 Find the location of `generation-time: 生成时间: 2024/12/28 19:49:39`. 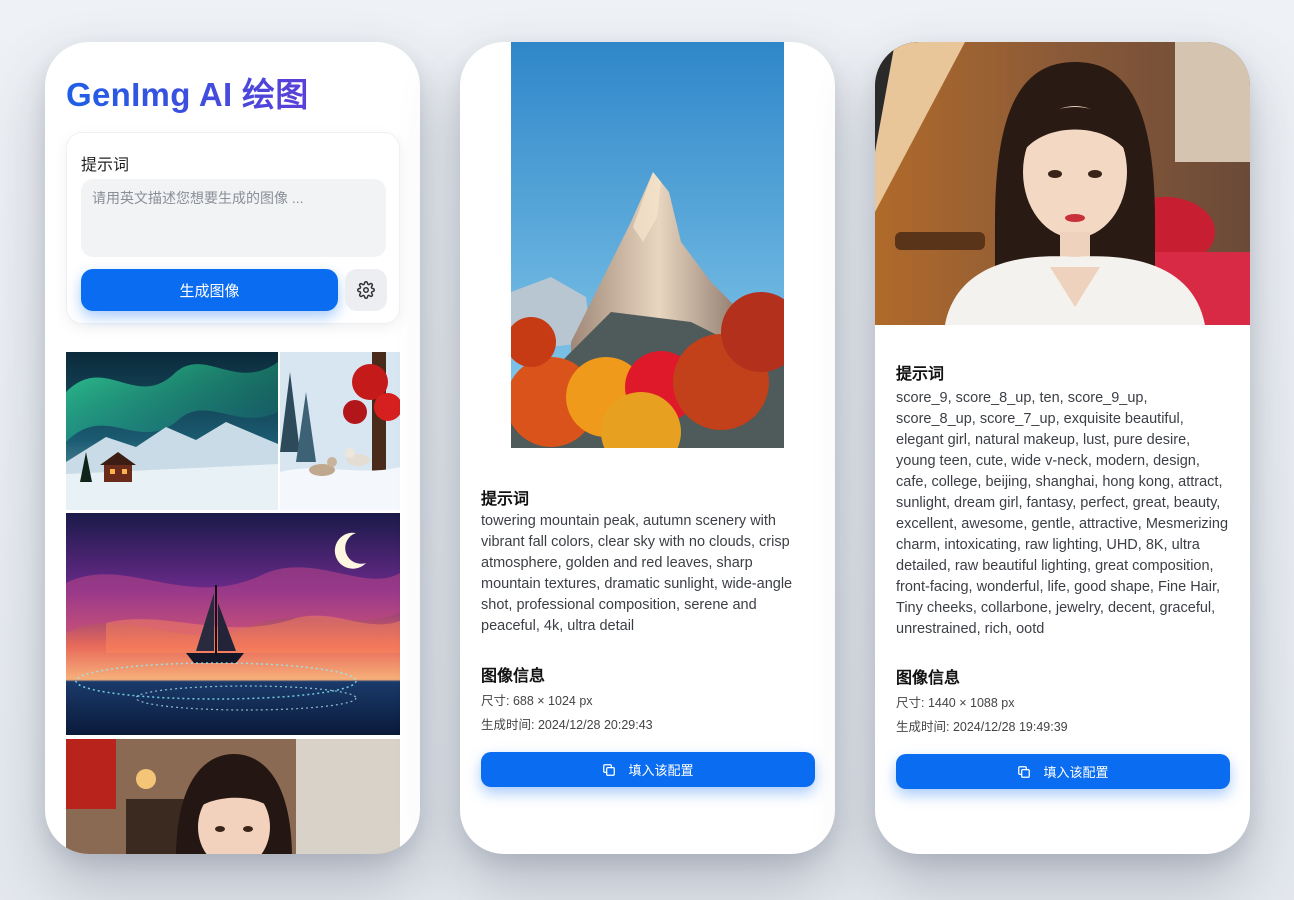

generation-time: 生成时间: 2024/12/28 19:49:39 is located at coordinates (982, 727).